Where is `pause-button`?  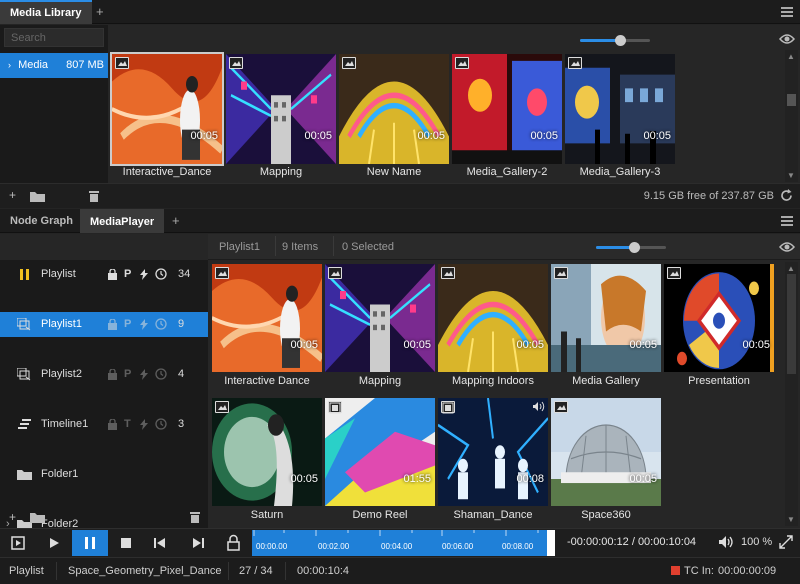
pause-button is located at coordinates (90, 543).